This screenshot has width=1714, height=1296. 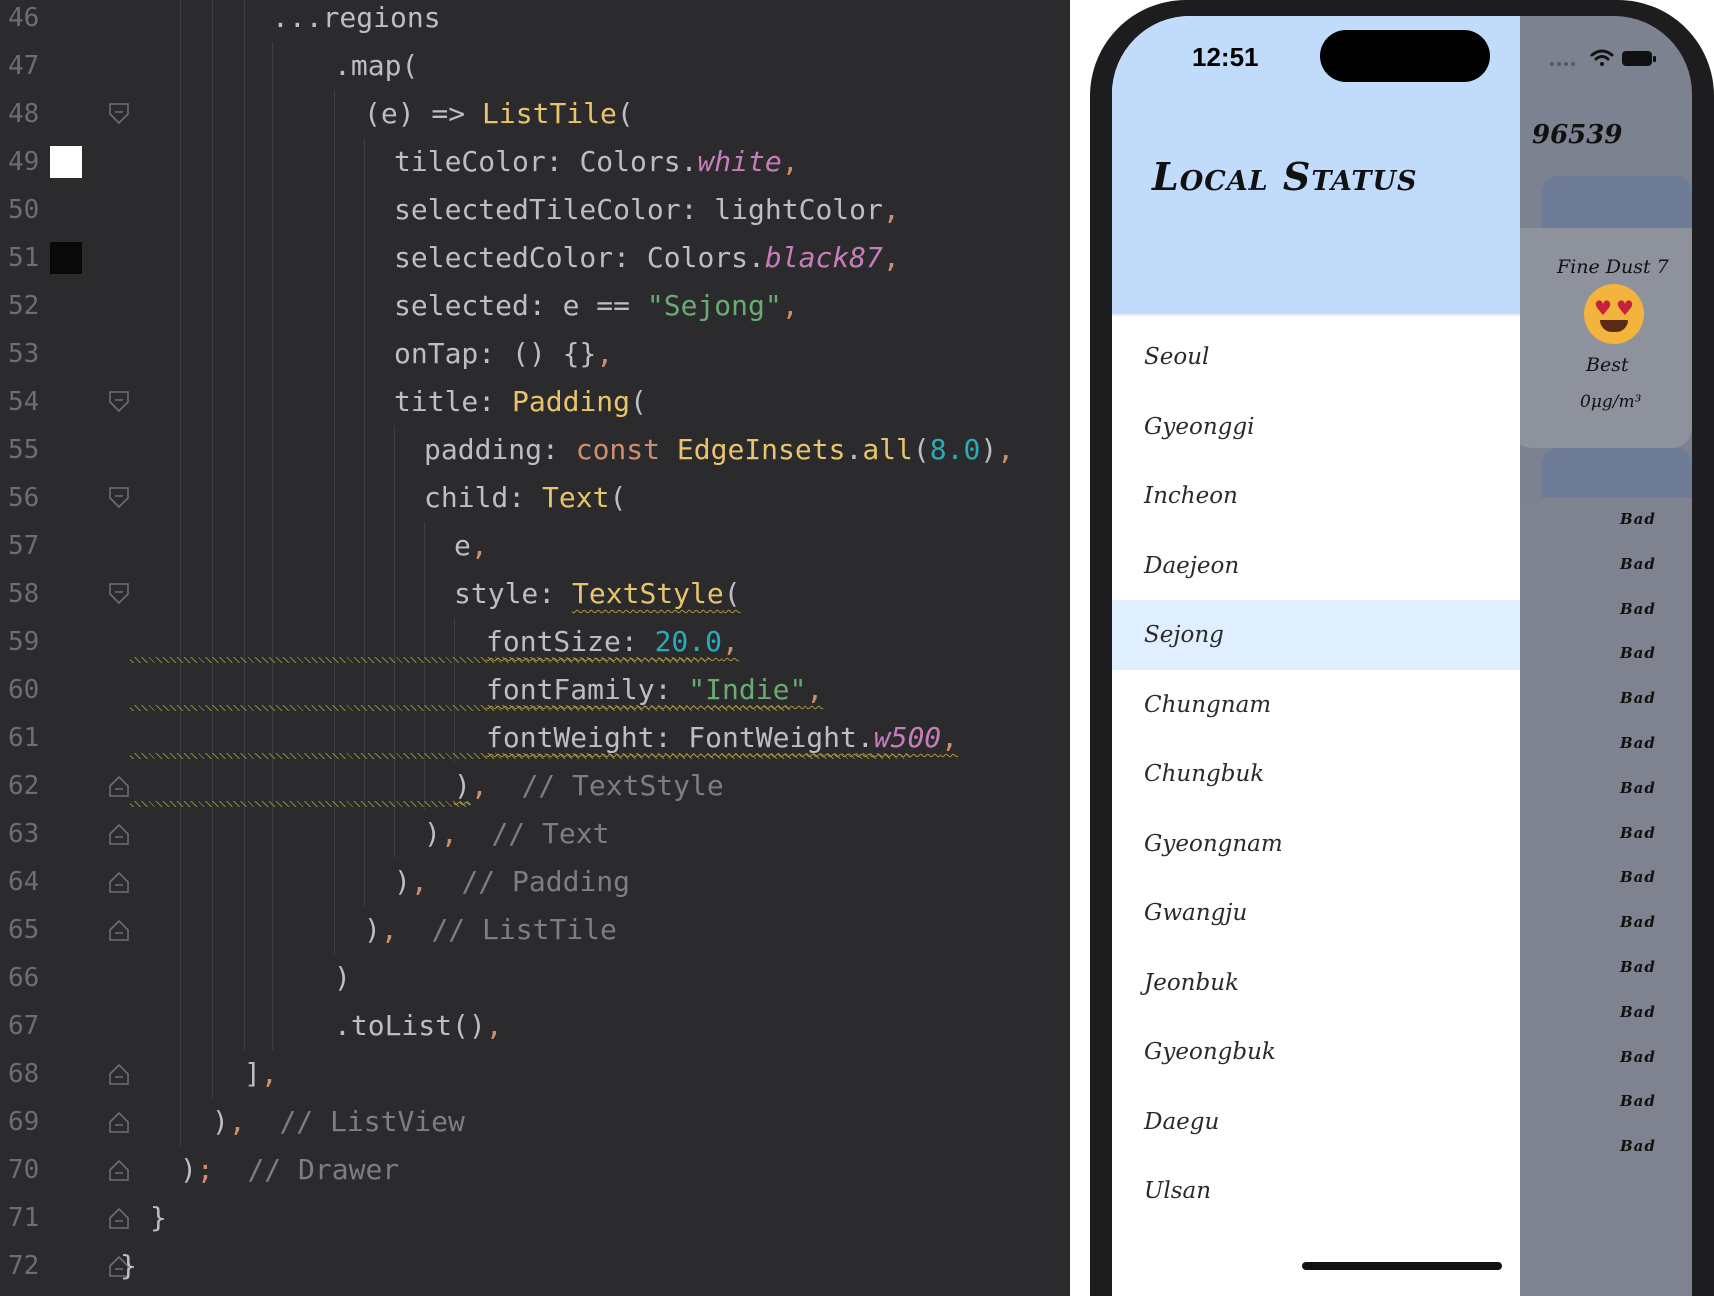 What do you see at coordinates (423, 113) in the screenshot?
I see `code-token: (e) =>` at bounding box center [423, 113].